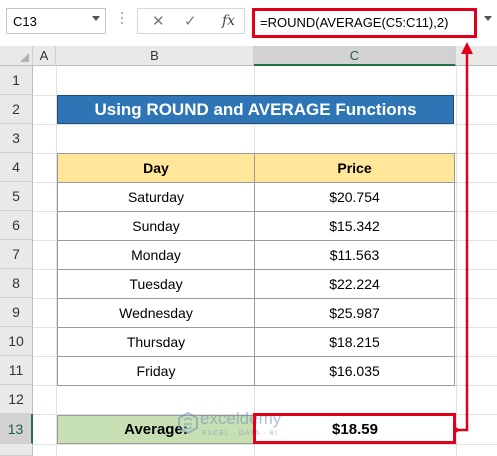 This screenshot has width=497, height=456. I want to click on enter-icon: ✓, so click(190, 21).